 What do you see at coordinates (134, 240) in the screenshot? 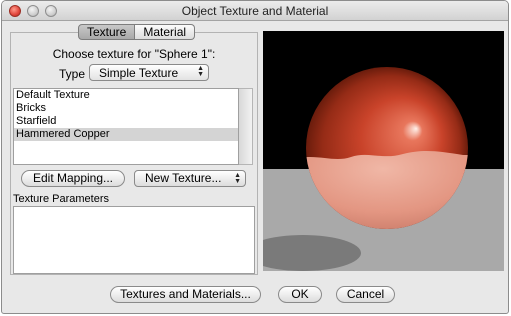
I see `texture-parameters-box` at bounding box center [134, 240].